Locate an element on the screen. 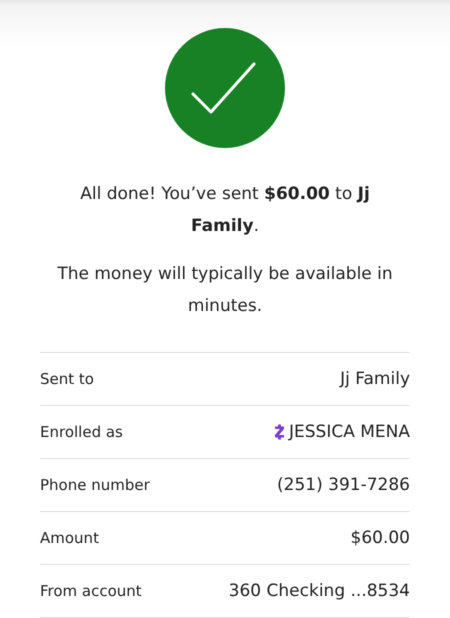 The height and width of the screenshot is (618, 450). detail-value: JESSICA MENA is located at coordinates (349, 432).